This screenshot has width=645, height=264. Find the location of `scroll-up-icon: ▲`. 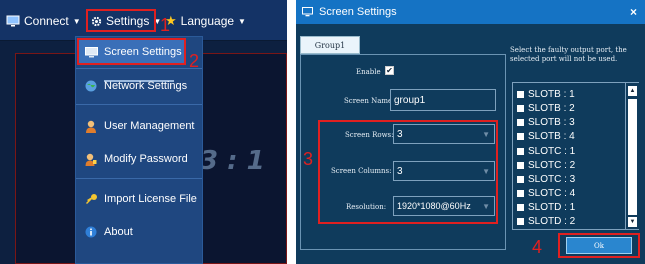

scroll-up-icon: ▲ is located at coordinates (632, 91).